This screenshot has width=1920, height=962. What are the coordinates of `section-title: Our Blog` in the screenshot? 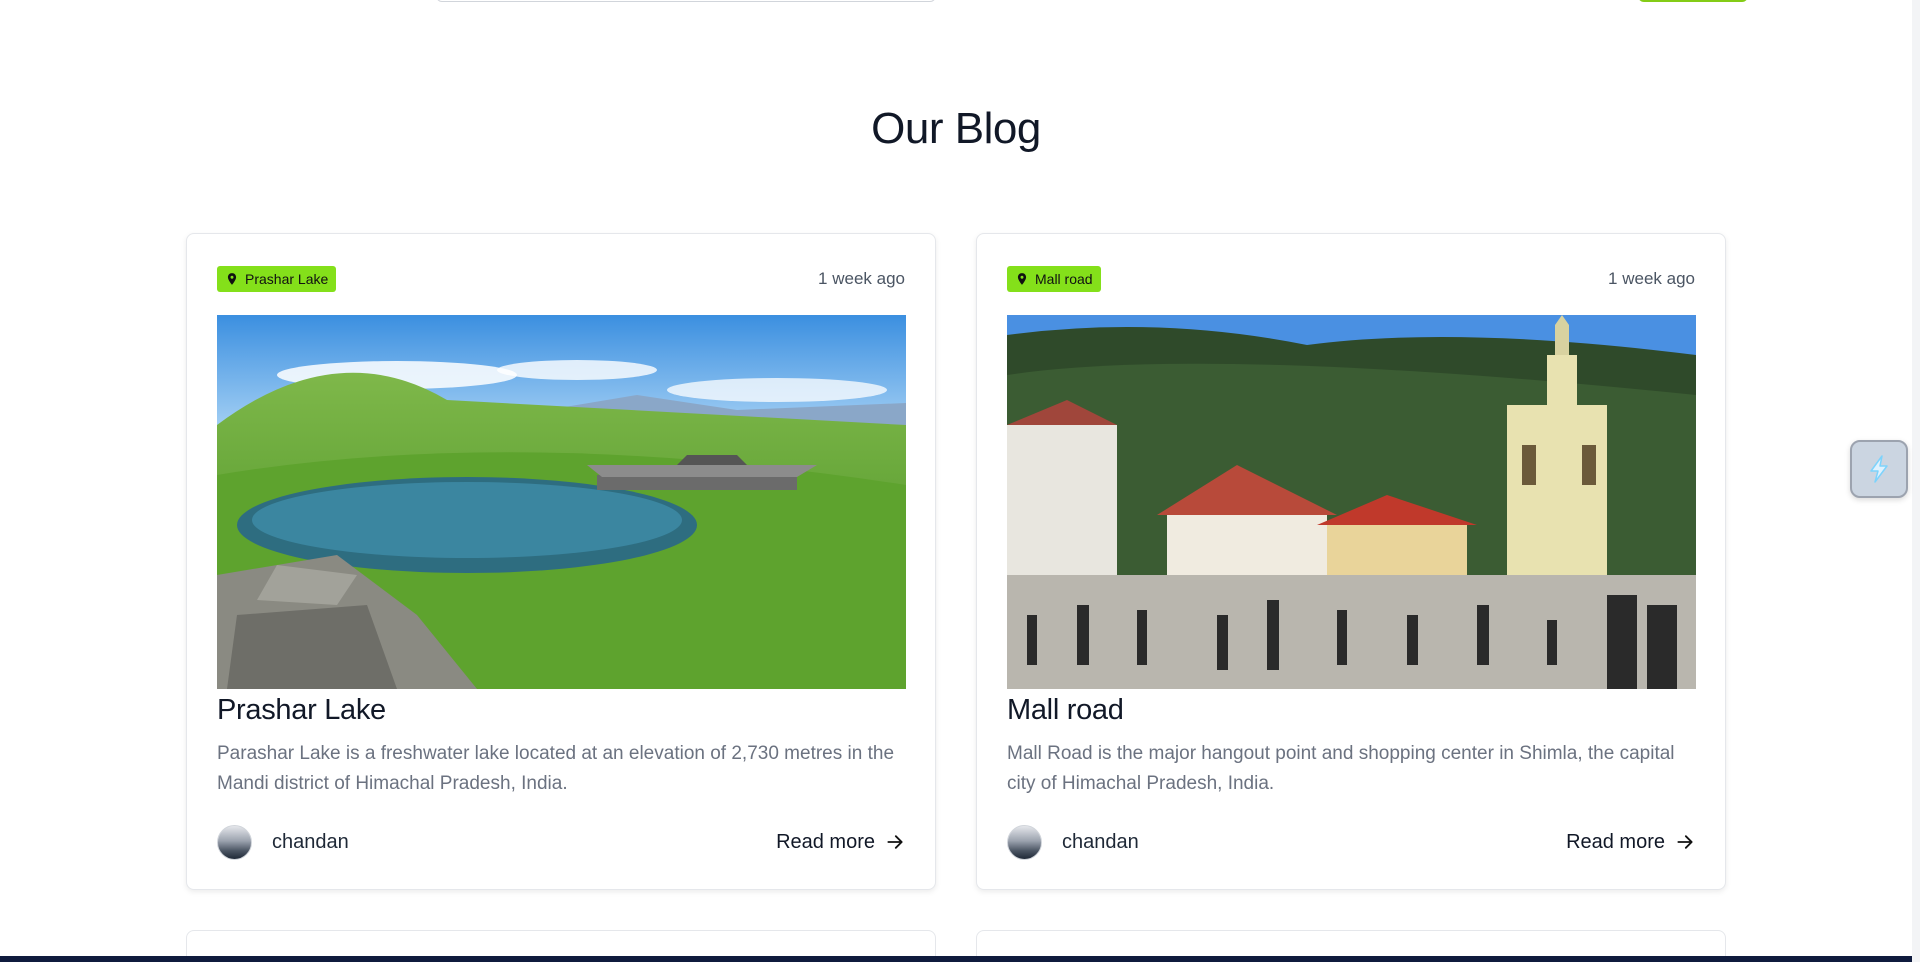 It's located at (956, 128).